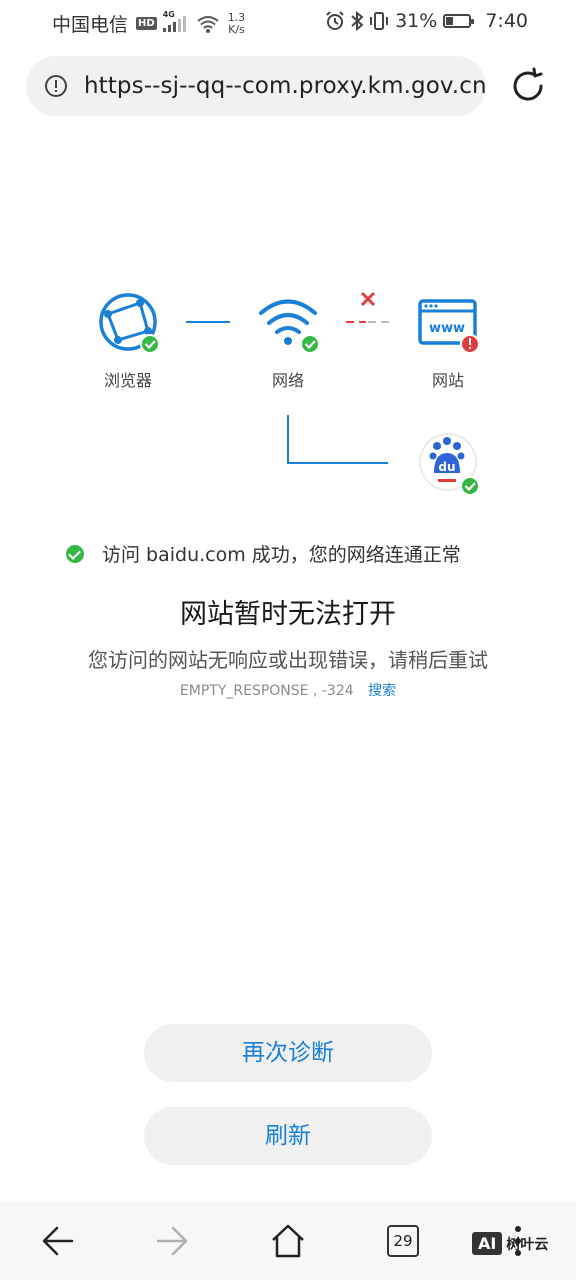 This screenshot has width=576, height=1280. What do you see at coordinates (288, 22) in the screenshot?
I see `status-bar: 中国电信 HD 4G 1.3 K/s 31% 7:40` at bounding box center [288, 22].